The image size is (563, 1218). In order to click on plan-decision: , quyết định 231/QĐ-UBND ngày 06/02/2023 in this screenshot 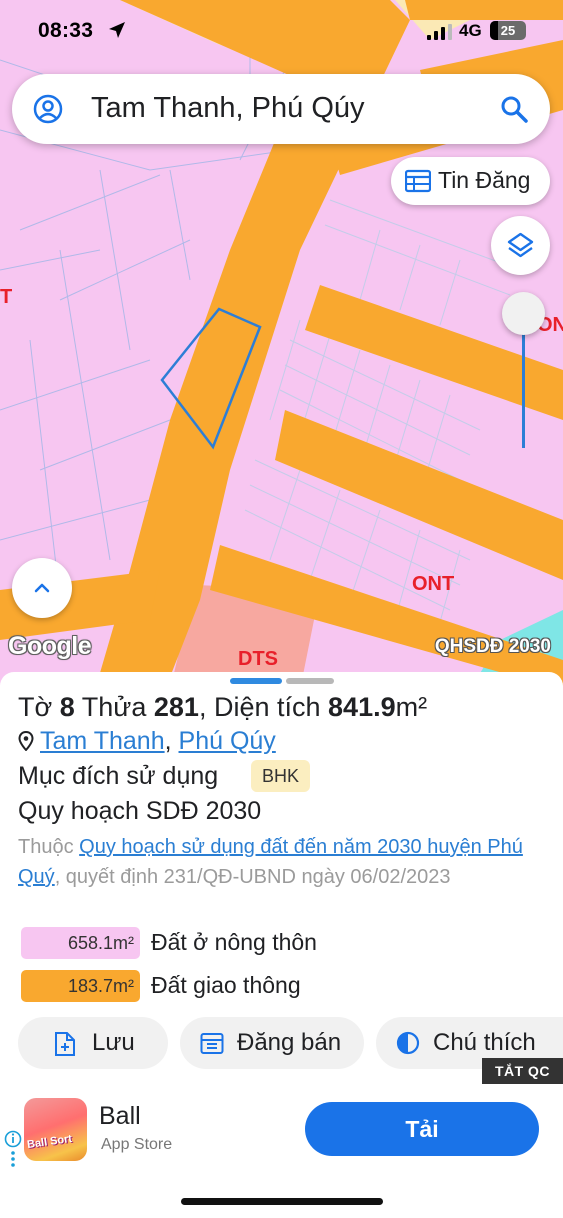, I will do `click(252, 877)`.